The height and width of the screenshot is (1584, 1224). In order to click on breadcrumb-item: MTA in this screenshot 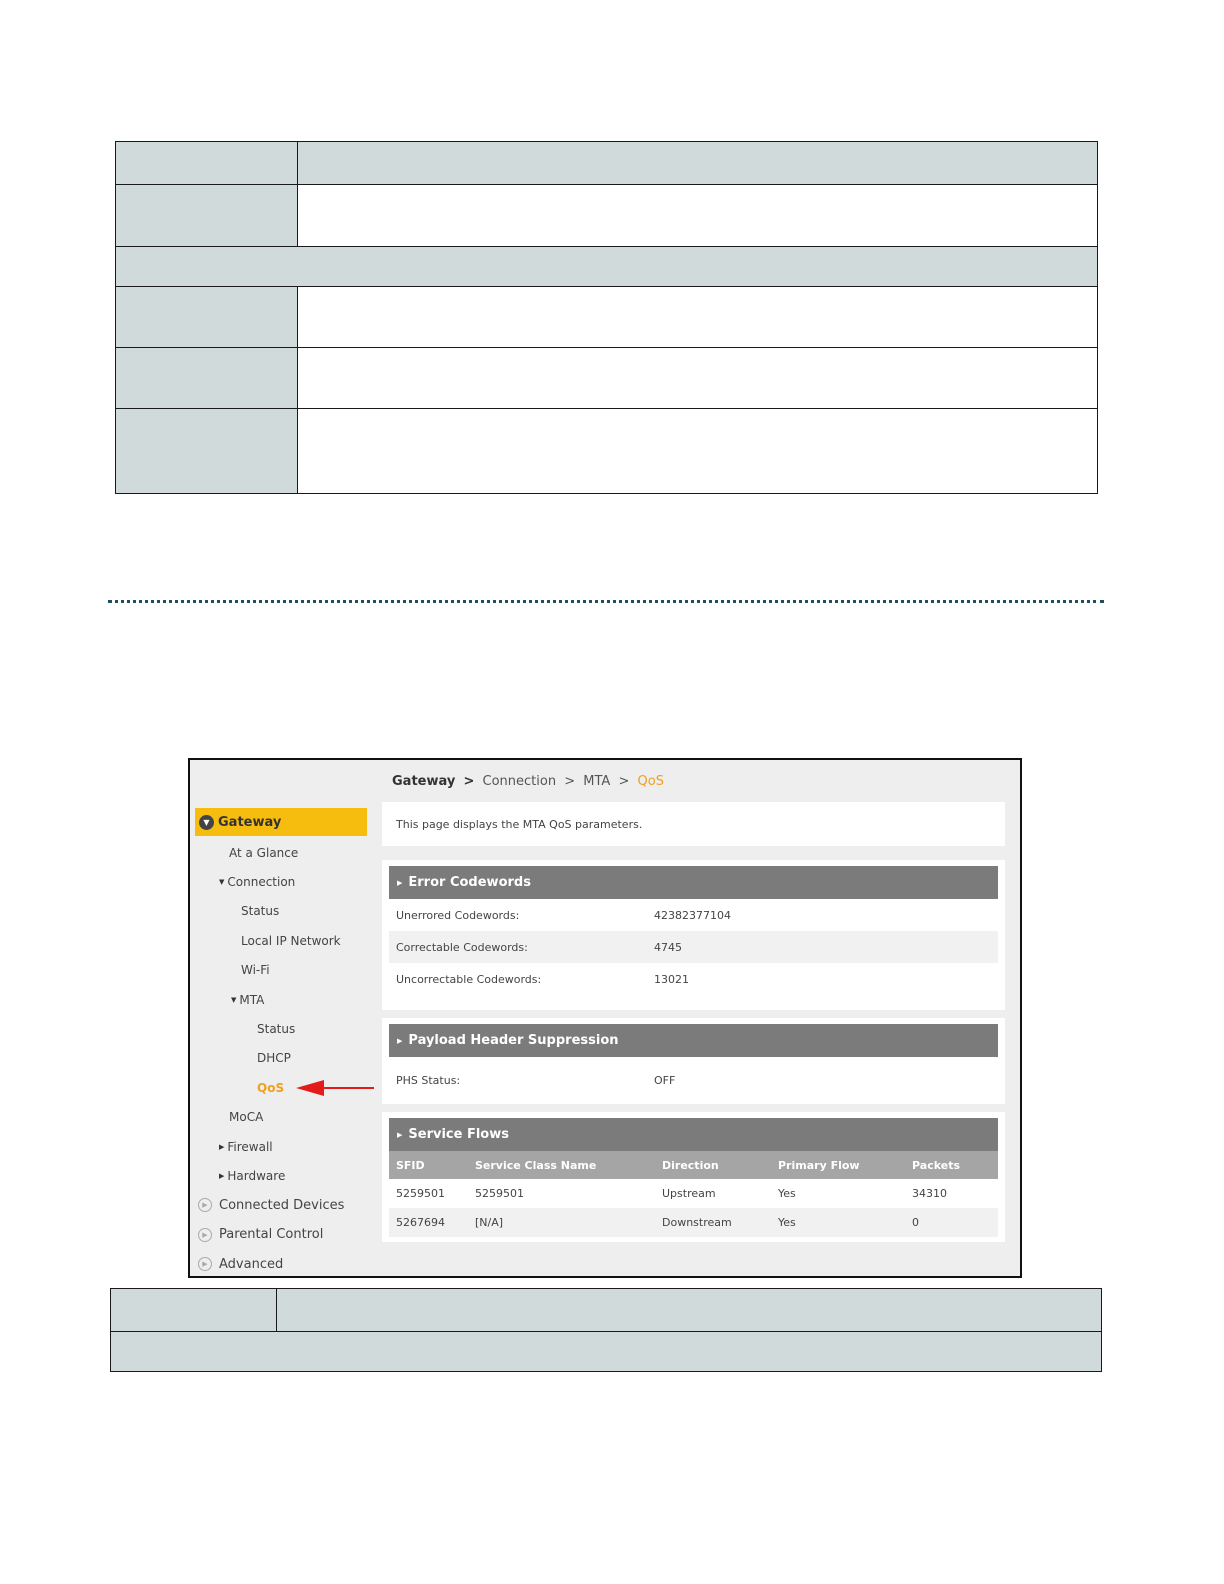, I will do `click(596, 781)`.